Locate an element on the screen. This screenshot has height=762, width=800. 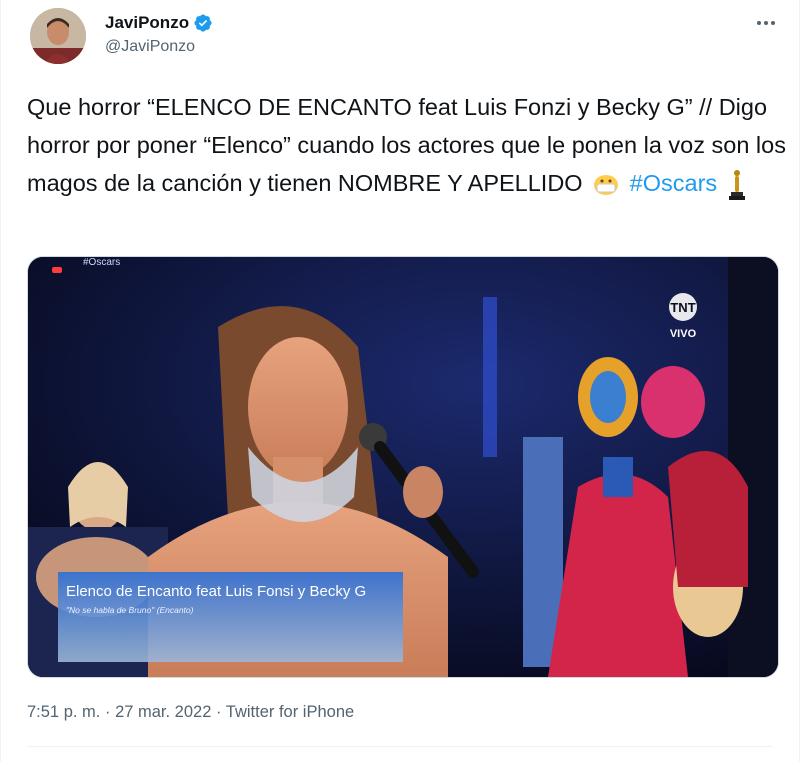
author-name-row: JaviPonzo is located at coordinates (159, 23).